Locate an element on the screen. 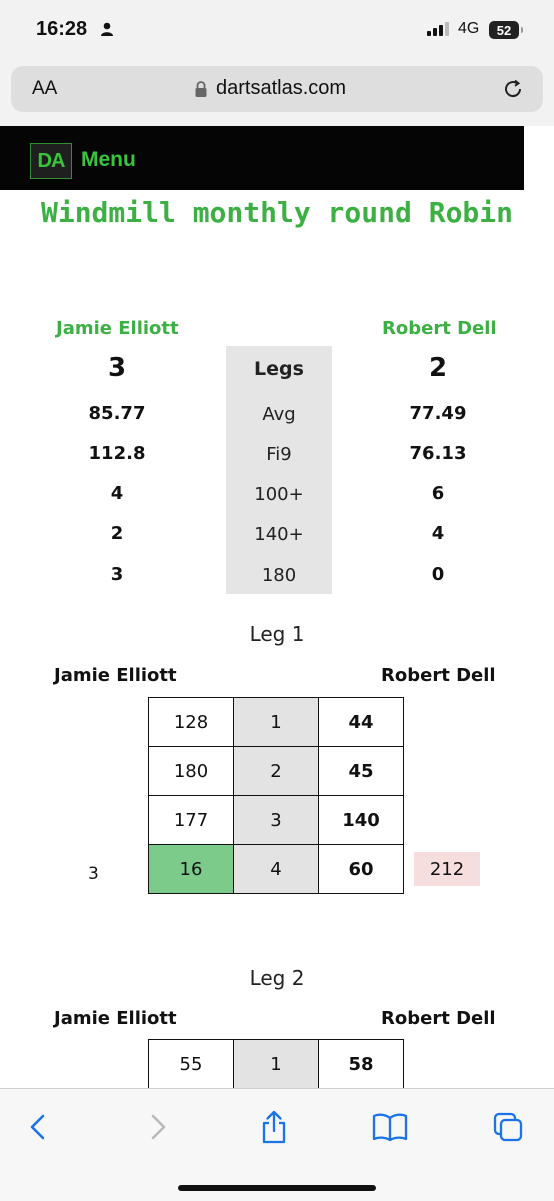  lock-icon is located at coordinates (201, 88).